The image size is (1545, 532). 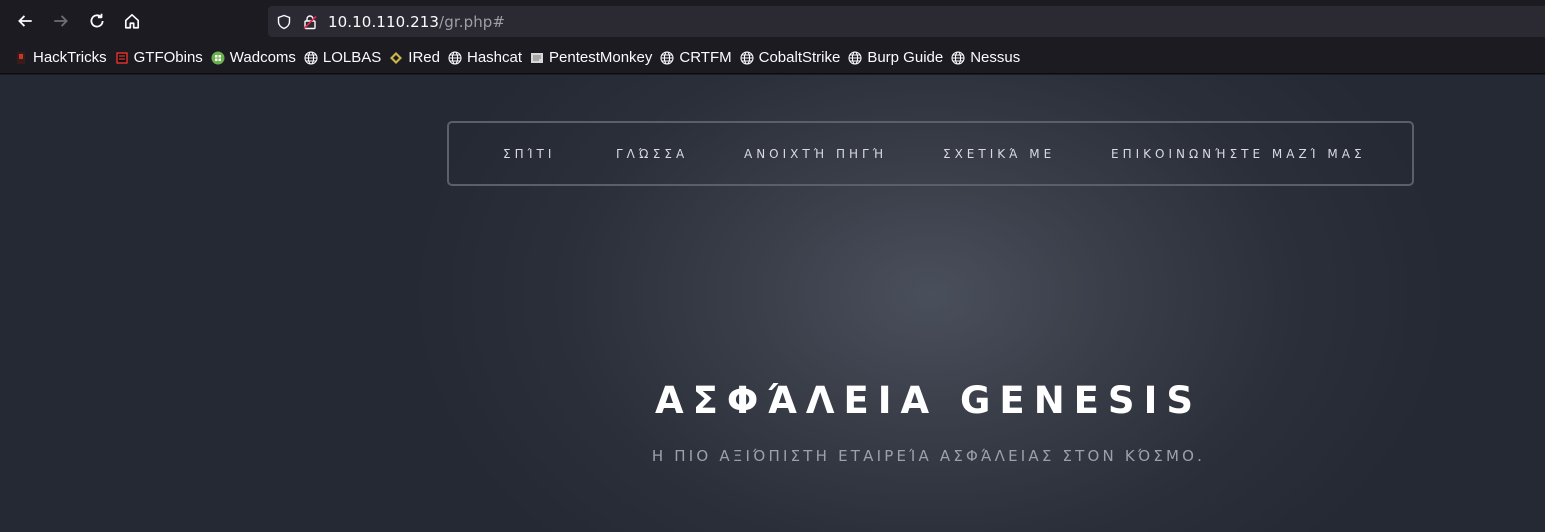 I want to click on home-icon, so click(x=132, y=21).